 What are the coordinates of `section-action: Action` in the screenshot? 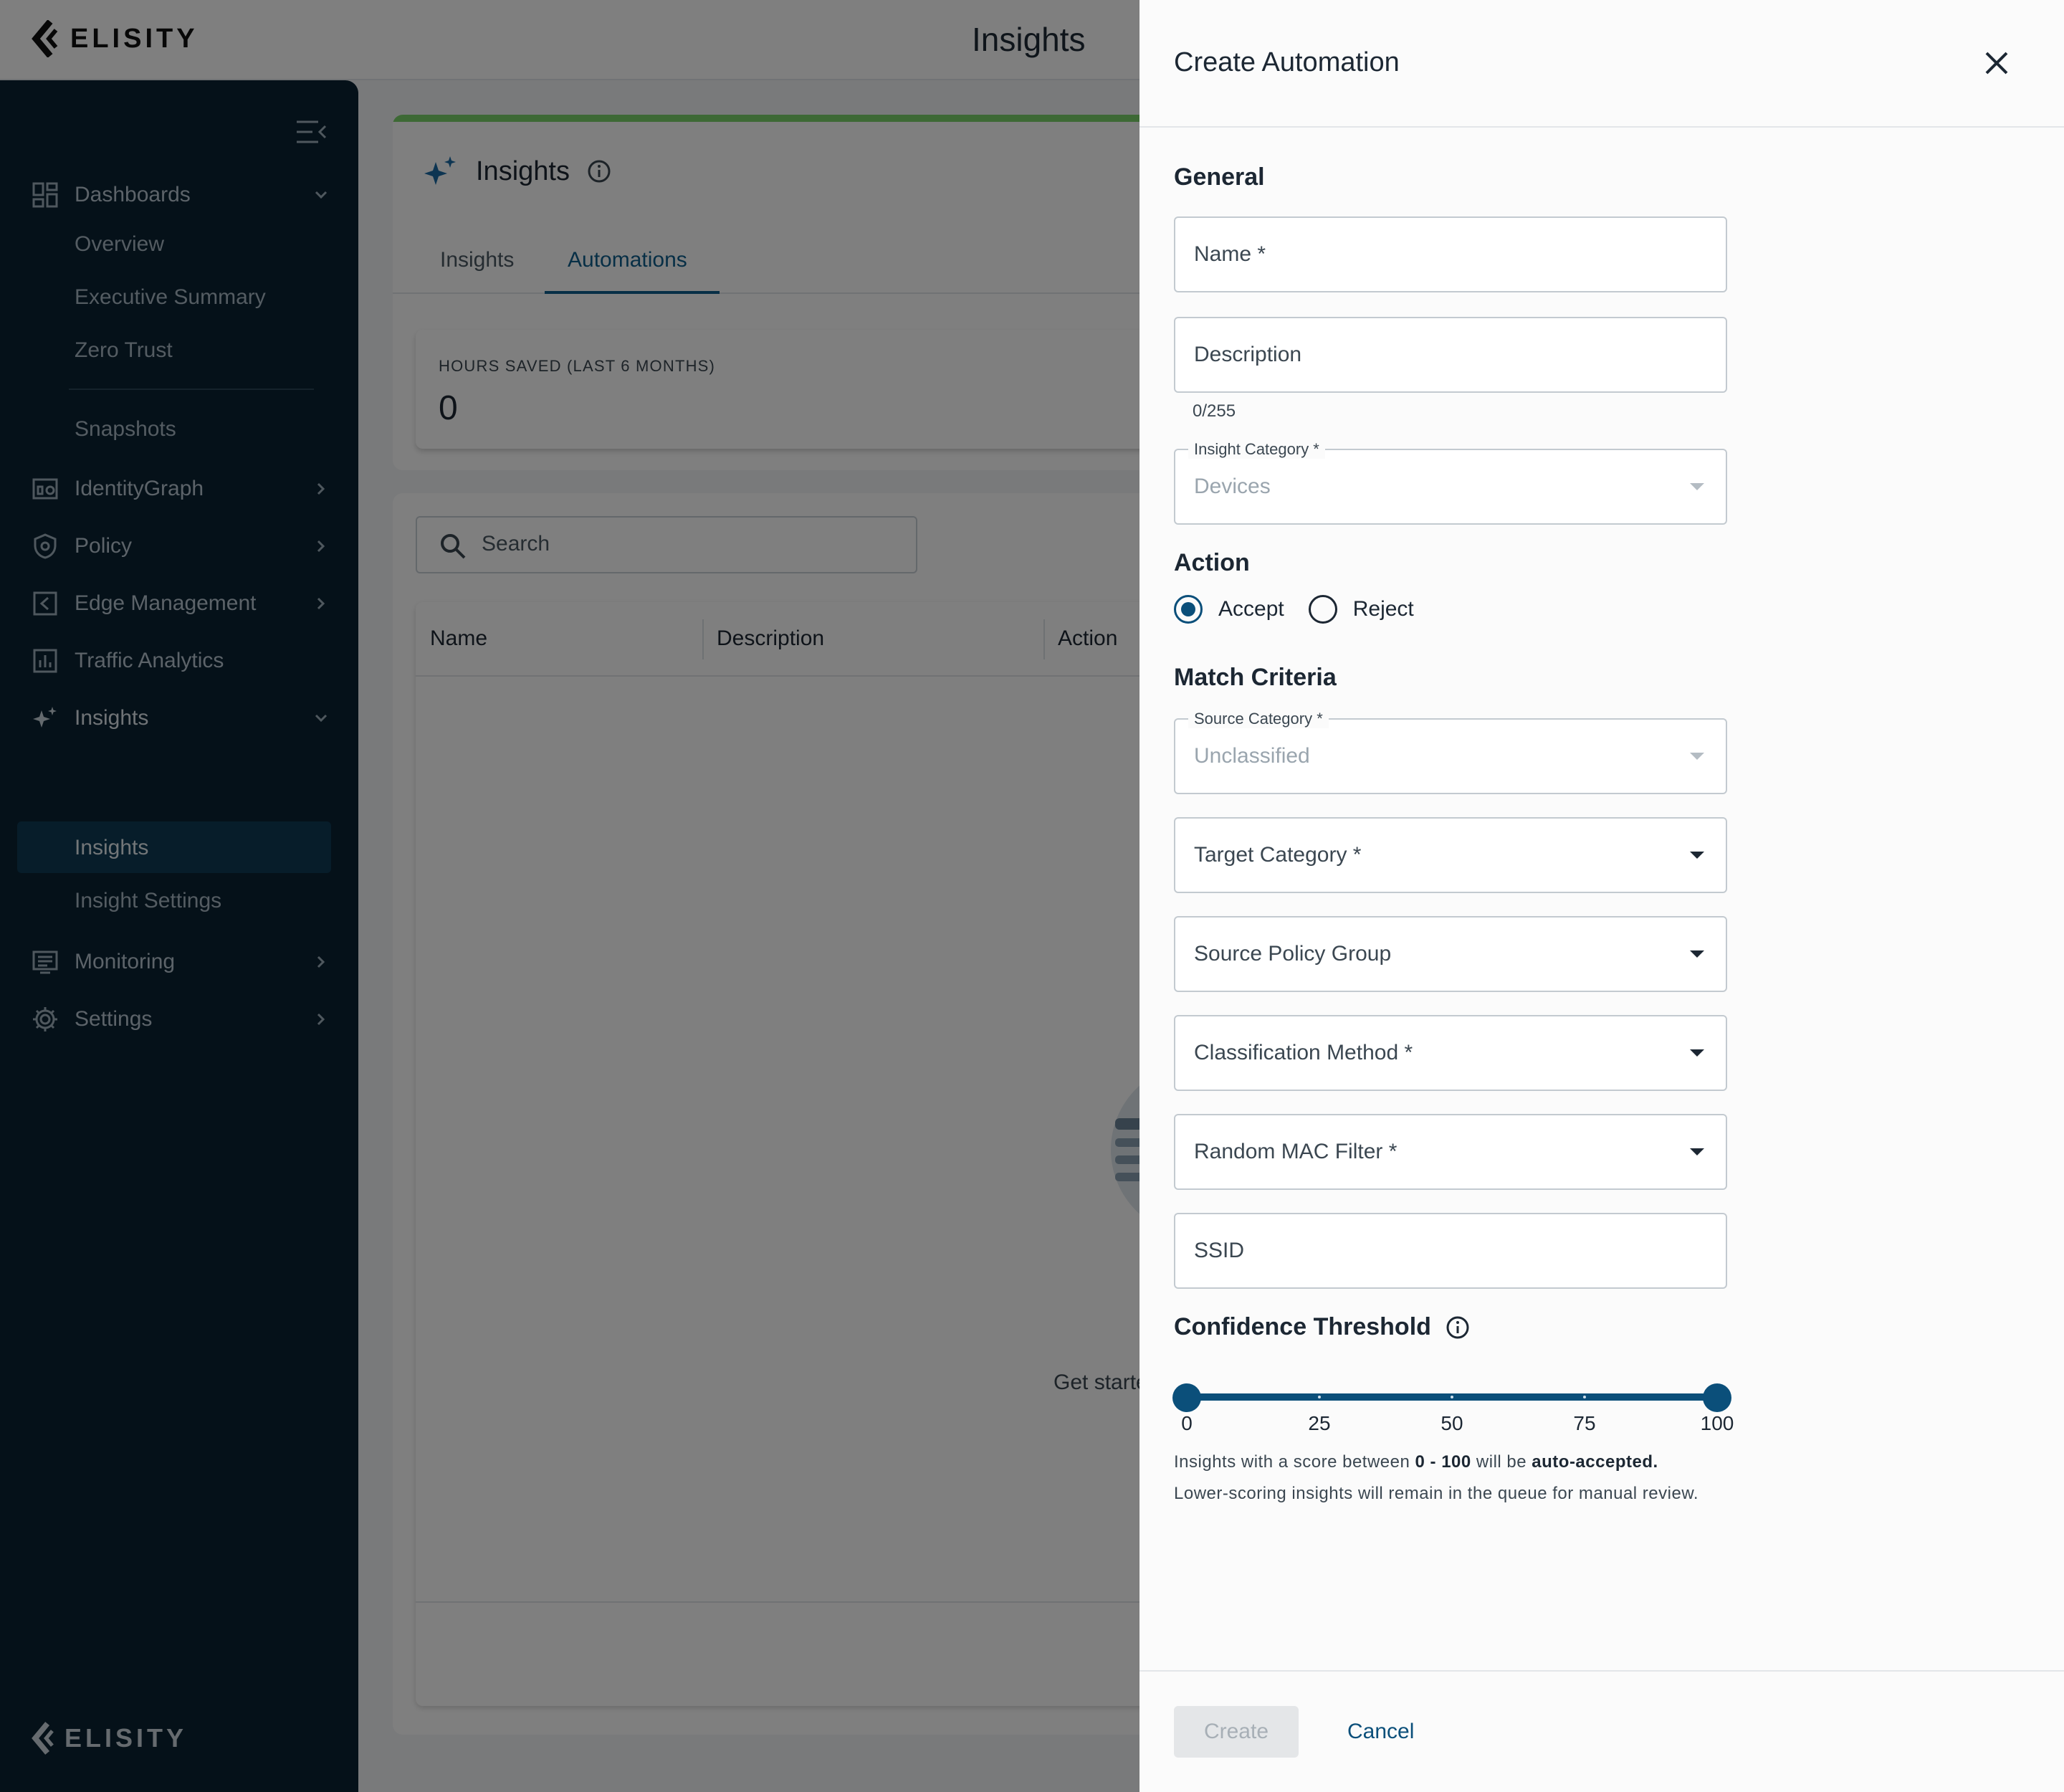 It's located at (1212, 562).